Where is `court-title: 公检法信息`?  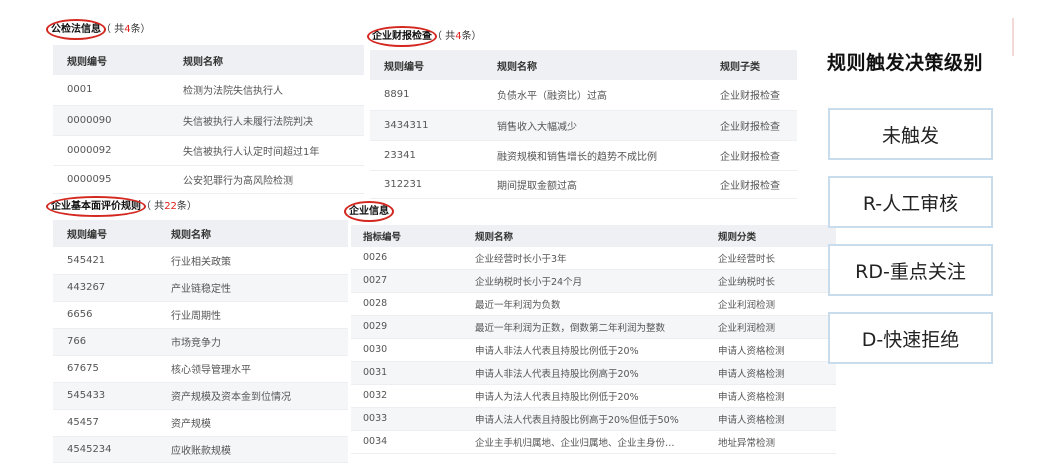 court-title: 公检法信息 is located at coordinates (76, 29).